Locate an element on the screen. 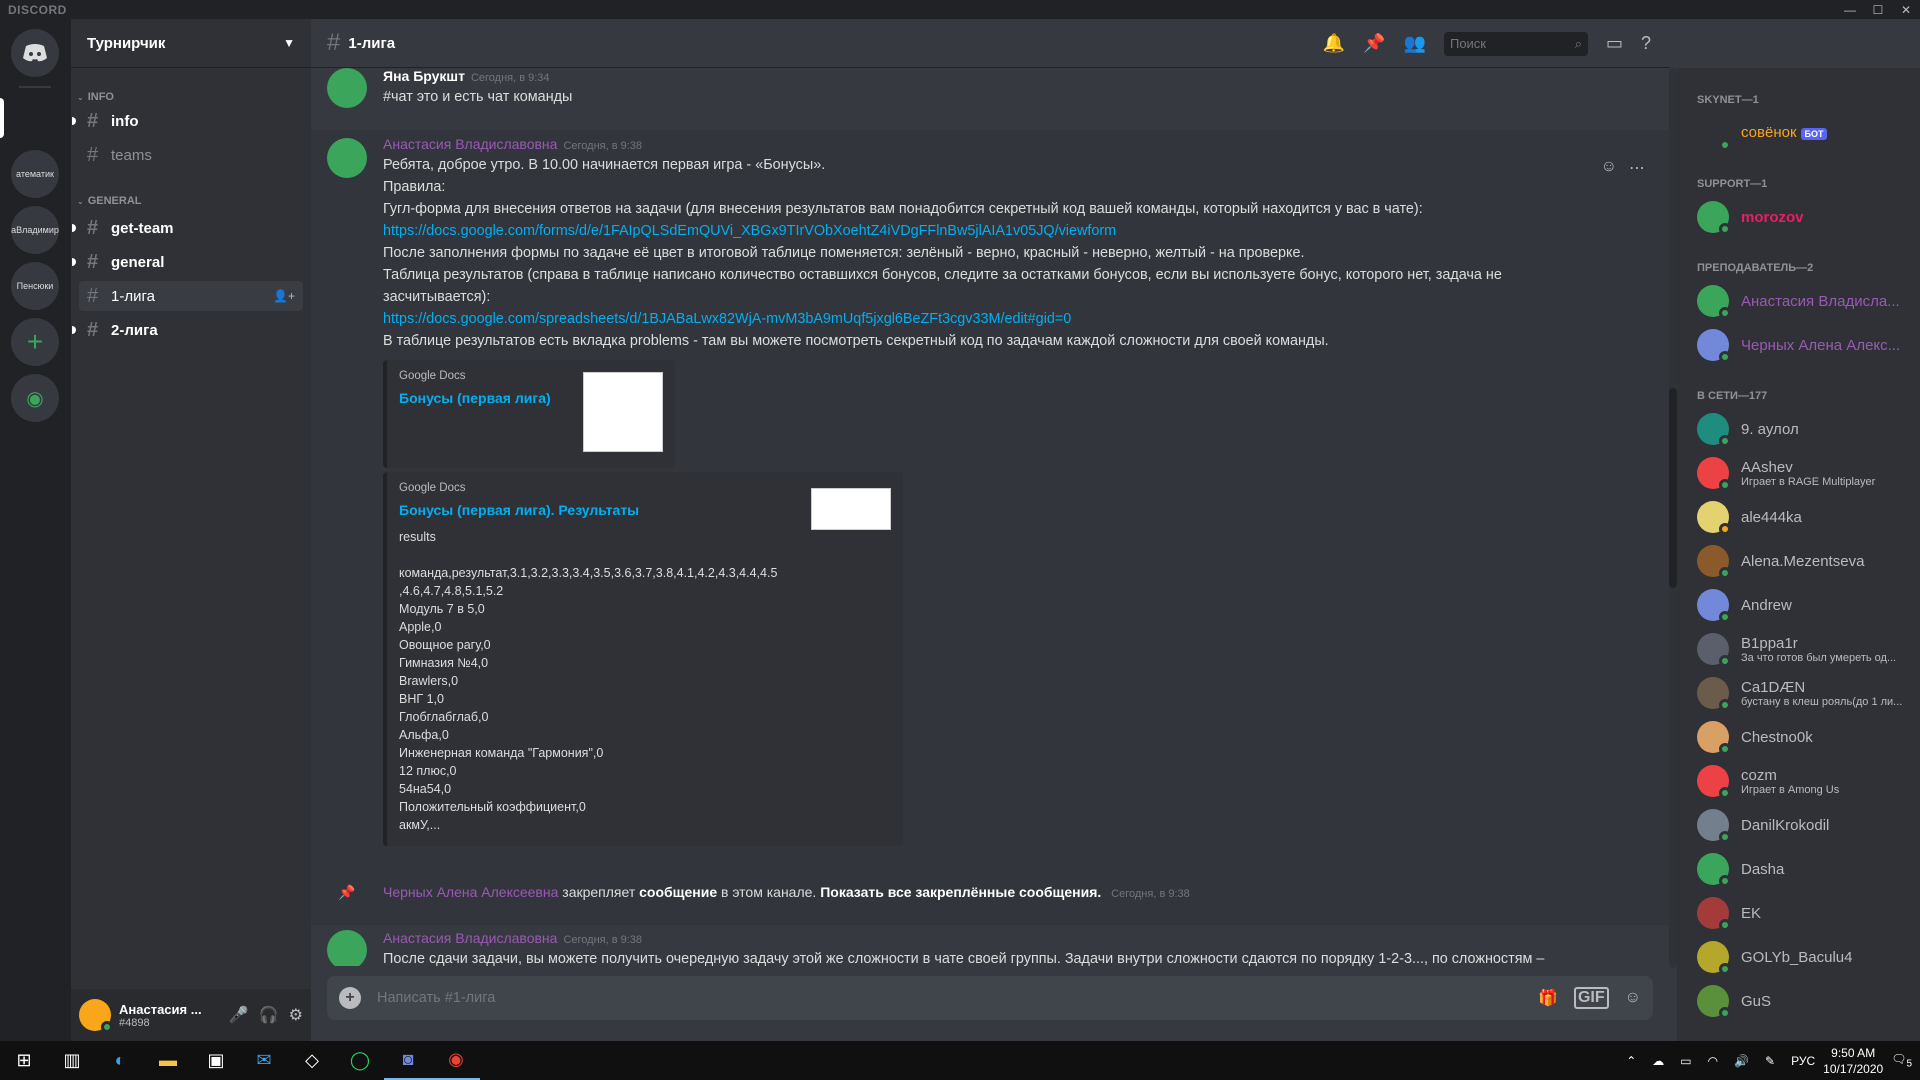  inbox-icon: ▭ is located at coordinates (1614, 43).